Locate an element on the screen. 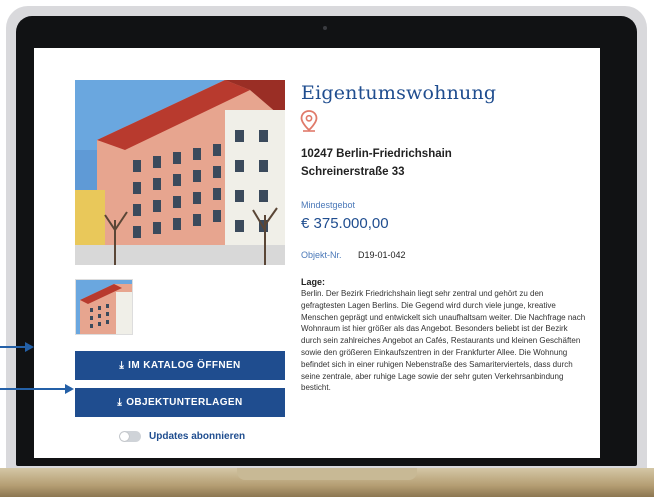 This screenshot has width=654, height=497. pointer-arrow-subscribe is located at coordinates (37, 389).